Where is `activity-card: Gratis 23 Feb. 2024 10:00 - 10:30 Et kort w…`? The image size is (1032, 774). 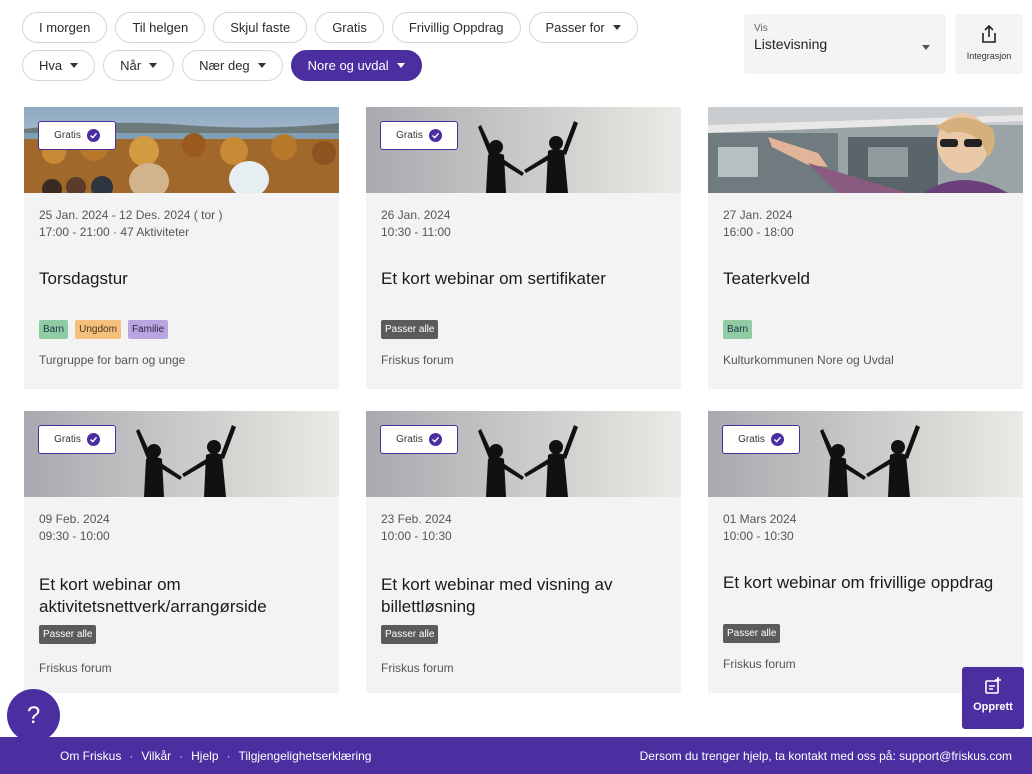 activity-card: Gratis 23 Feb. 2024 10:00 - 10:30 Et kort w… is located at coordinates (523, 552).